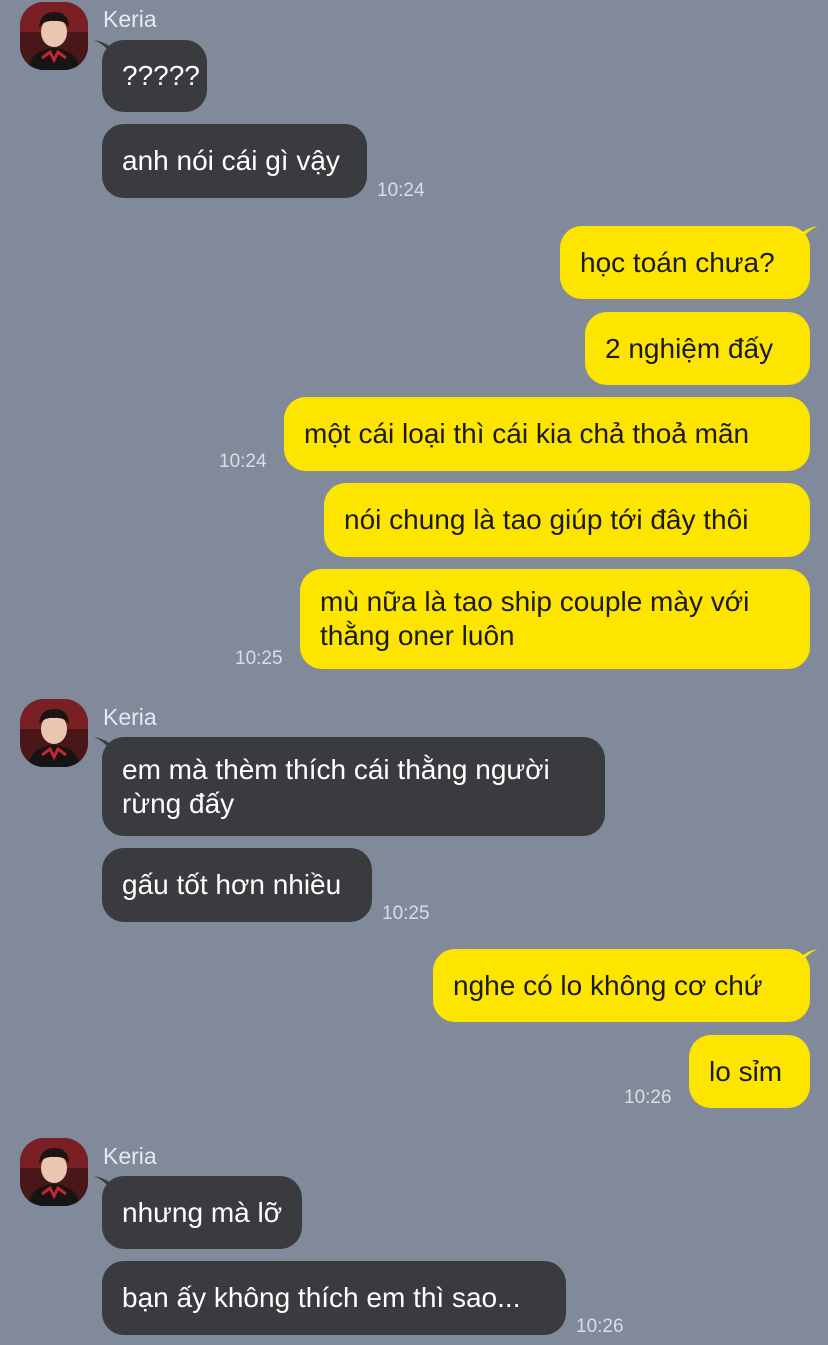 Image resolution: width=828 pixels, height=1345 pixels. Describe the element at coordinates (749, 1071) in the screenshot. I see `message-bubble: lo sỉm` at that location.